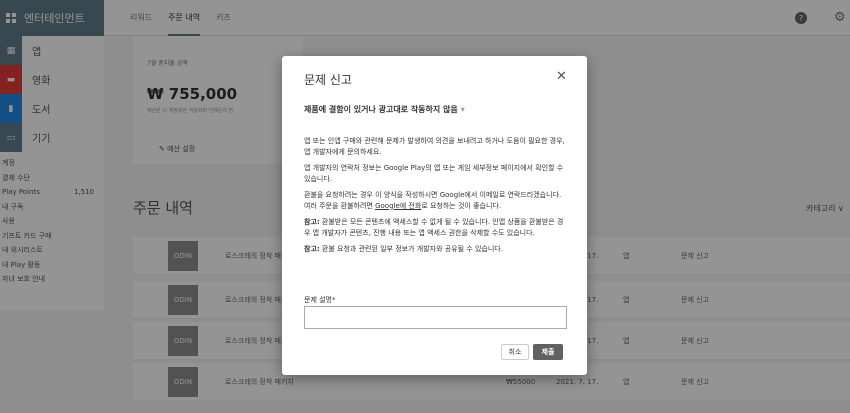 Image resolution: width=850 pixels, height=413 pixels. Describe the element at coordinates (515, 352) in the screenshot. I see `cancel-button: 취소` at that location.